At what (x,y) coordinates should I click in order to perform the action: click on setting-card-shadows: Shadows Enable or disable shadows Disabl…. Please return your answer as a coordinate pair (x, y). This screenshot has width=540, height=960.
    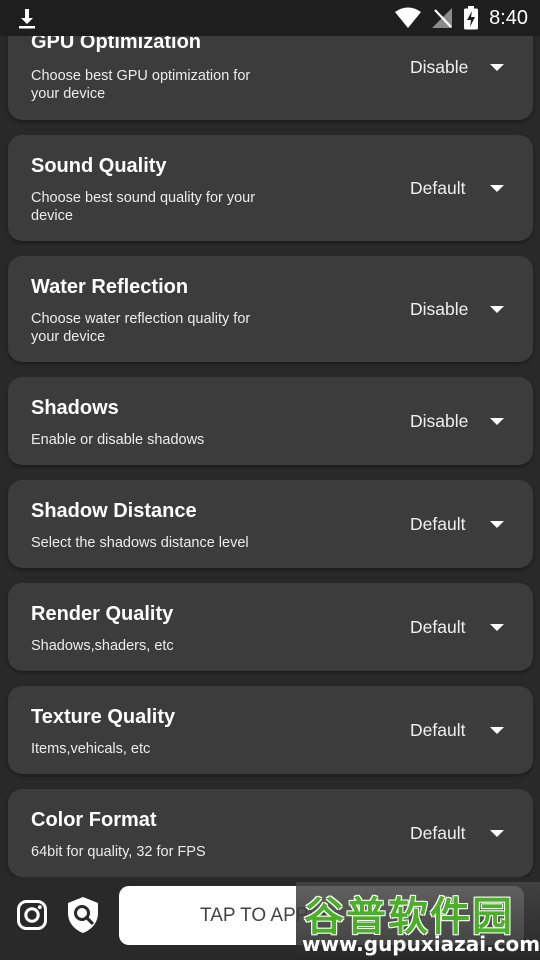
    Looking at the image, I should click on (270, 421).